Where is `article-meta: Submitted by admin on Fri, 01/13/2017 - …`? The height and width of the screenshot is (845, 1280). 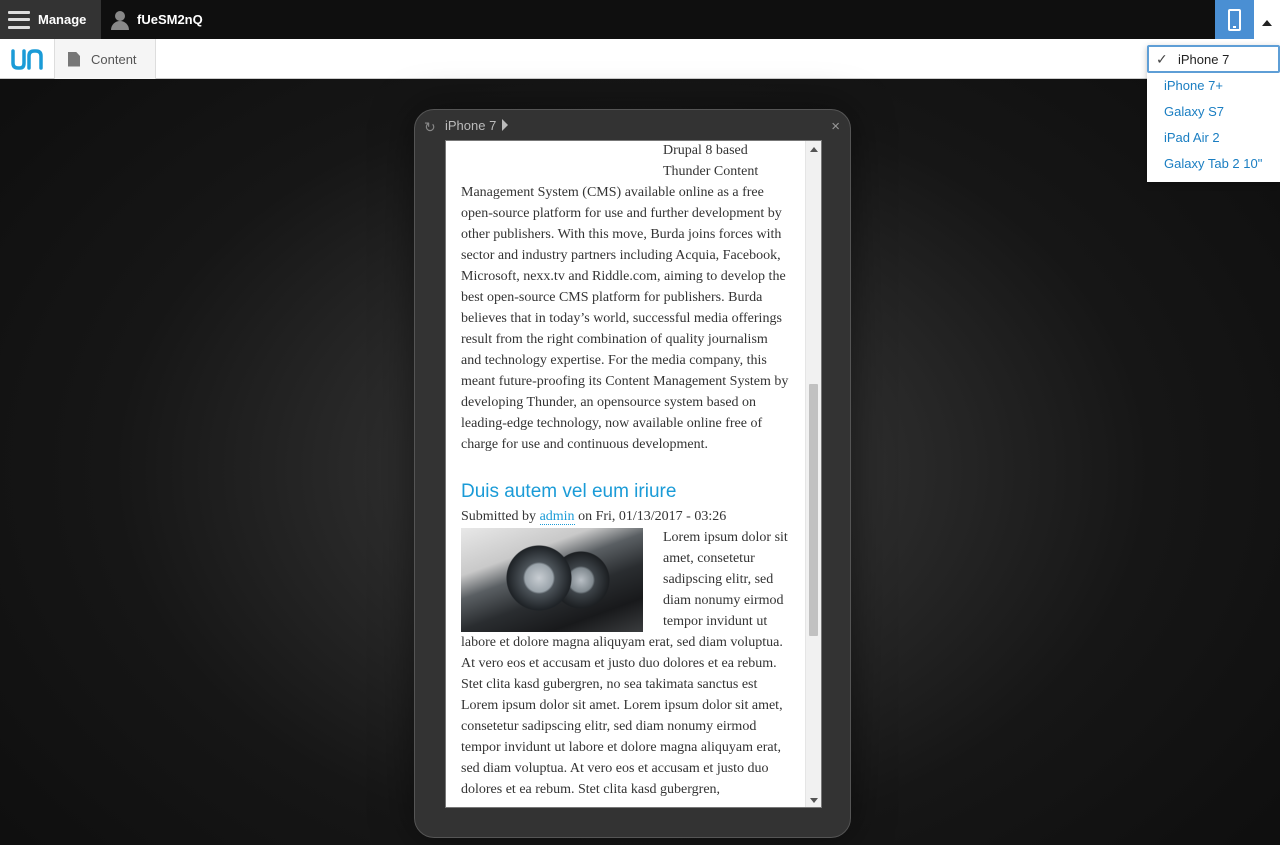
article-meta: Submitted by admin on Fri, 01/13/2017 - … is located at coordinates (626, 516).